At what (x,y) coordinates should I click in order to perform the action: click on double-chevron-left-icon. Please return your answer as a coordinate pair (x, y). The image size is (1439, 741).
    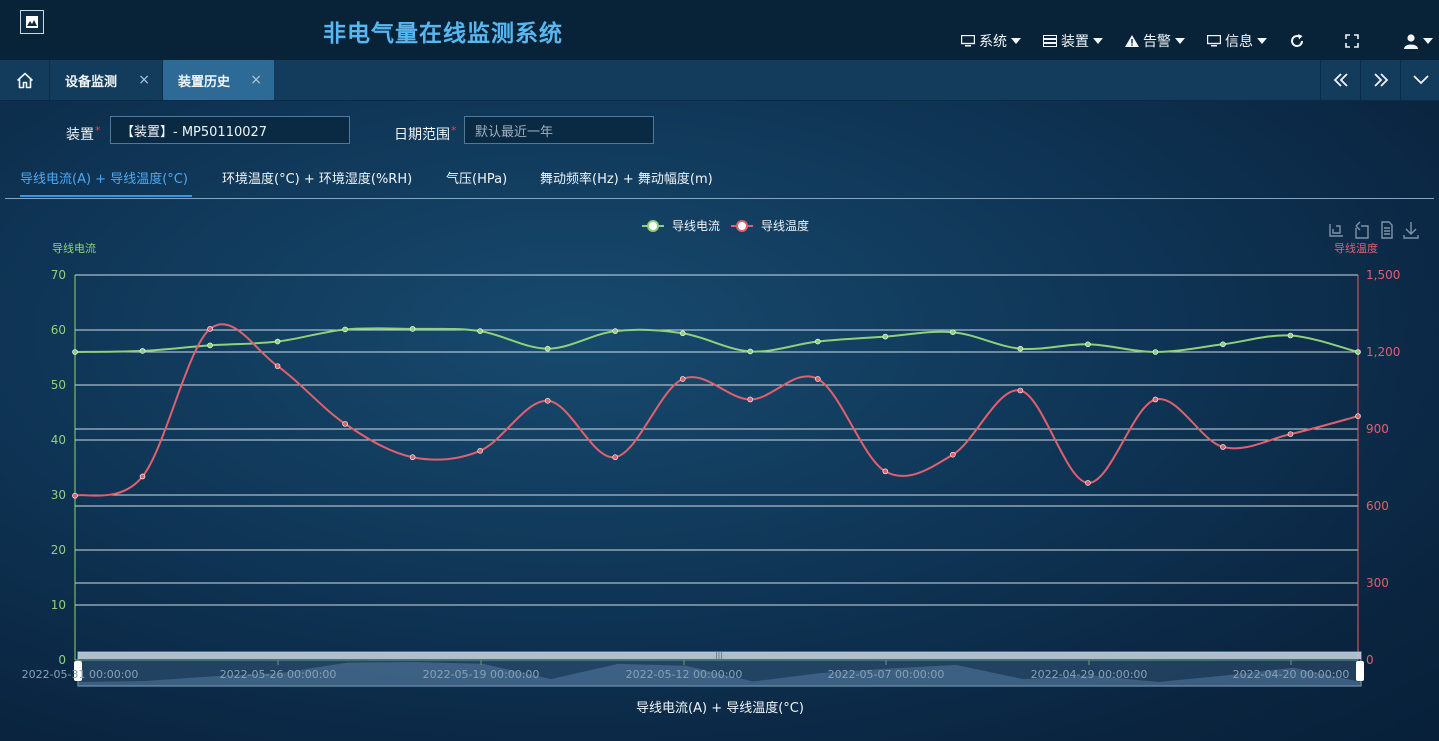
    Looking at the image, I should click on (1340, 80).